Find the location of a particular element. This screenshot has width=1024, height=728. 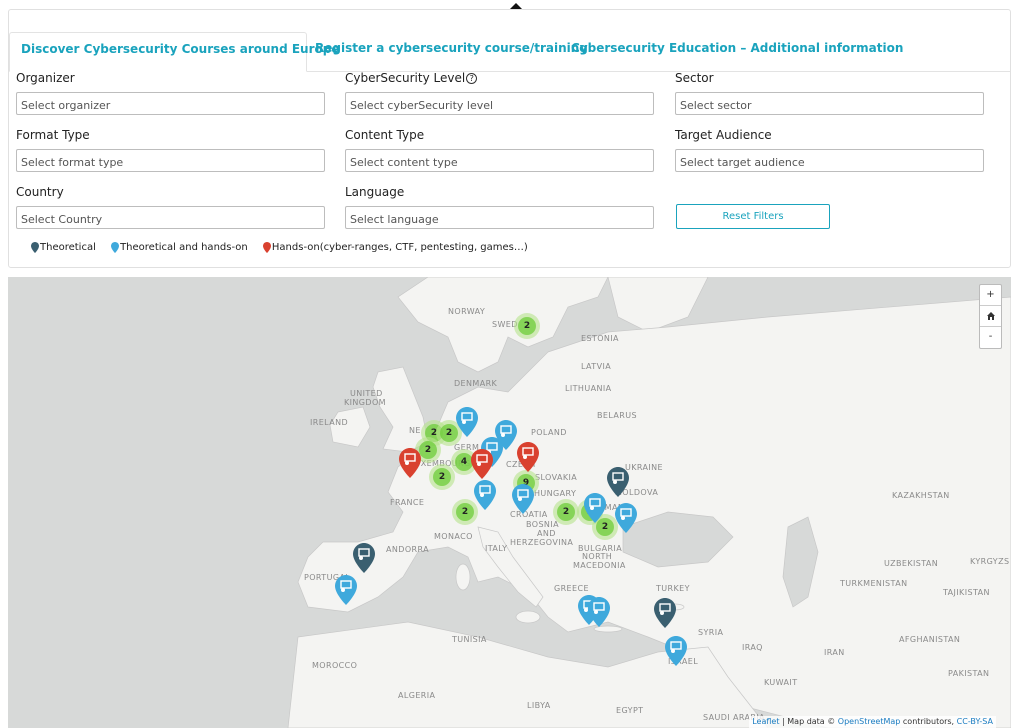

map-label-iraq: IRAQ is located at coordinates (752, 647).